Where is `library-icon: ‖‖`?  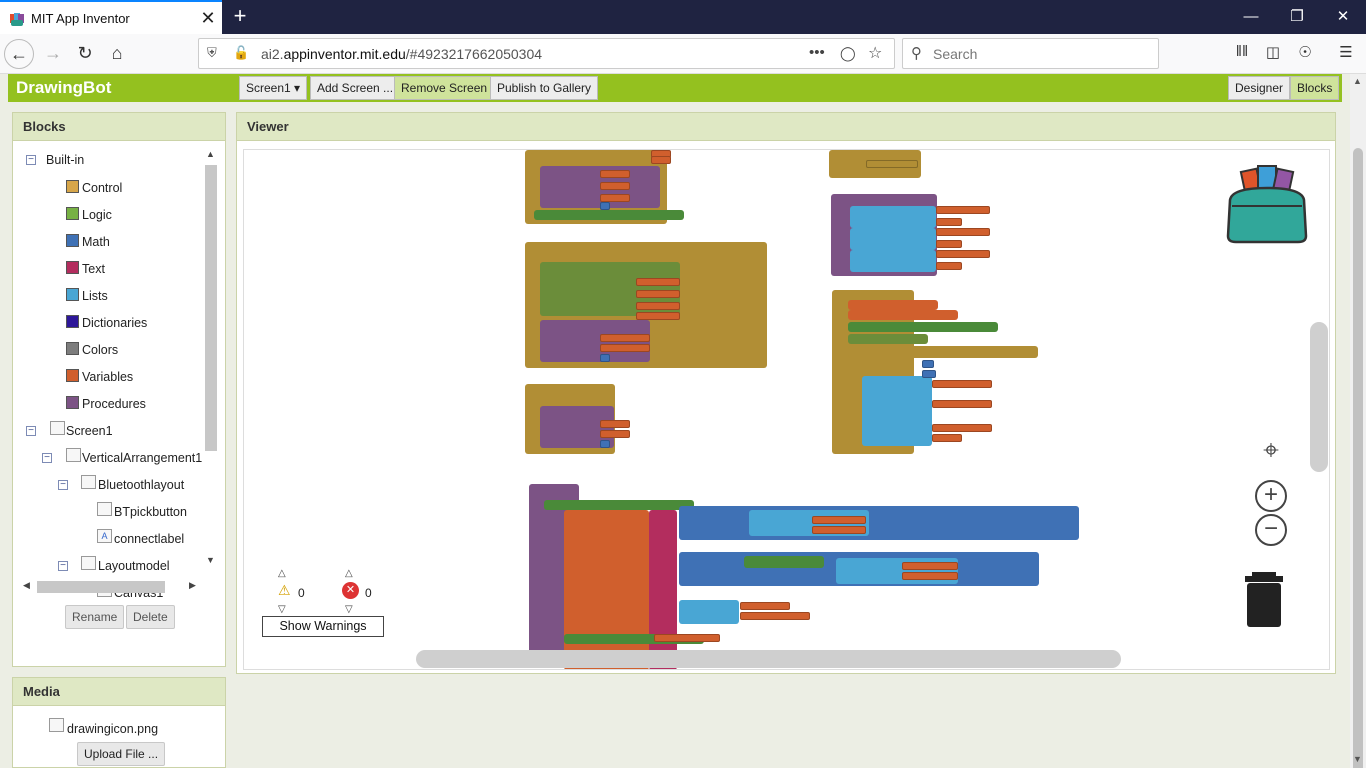 library-icon: ‖‖ is located at coordinates (1242, 51).